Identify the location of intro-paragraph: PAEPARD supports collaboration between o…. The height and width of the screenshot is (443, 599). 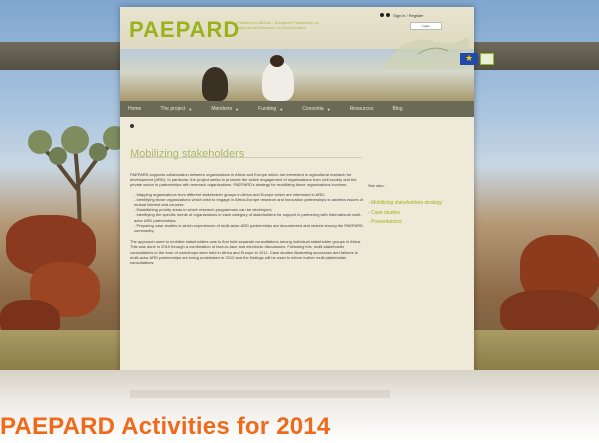
(243, 180).